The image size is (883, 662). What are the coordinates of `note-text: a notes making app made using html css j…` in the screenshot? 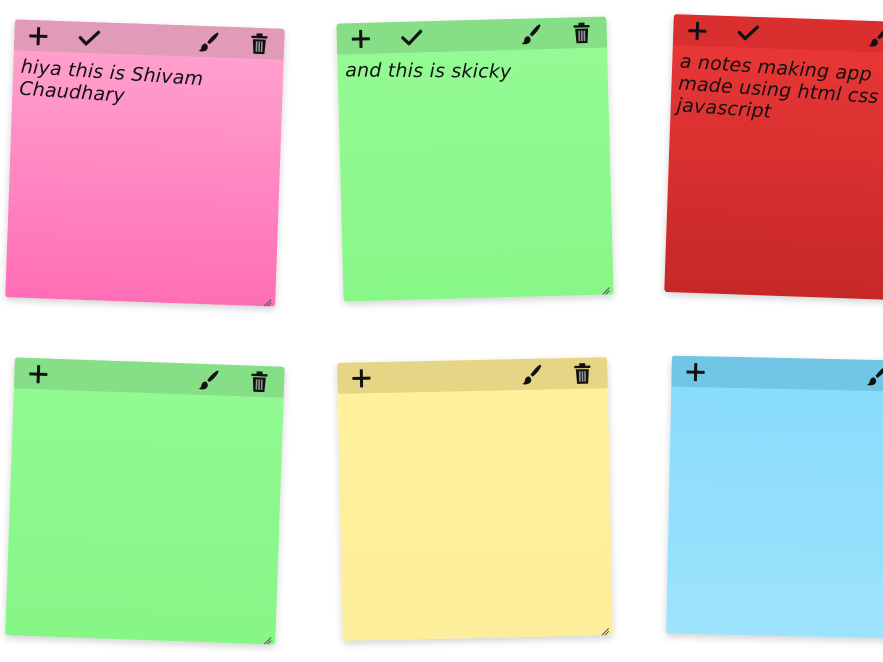 It's located at (773, 174).